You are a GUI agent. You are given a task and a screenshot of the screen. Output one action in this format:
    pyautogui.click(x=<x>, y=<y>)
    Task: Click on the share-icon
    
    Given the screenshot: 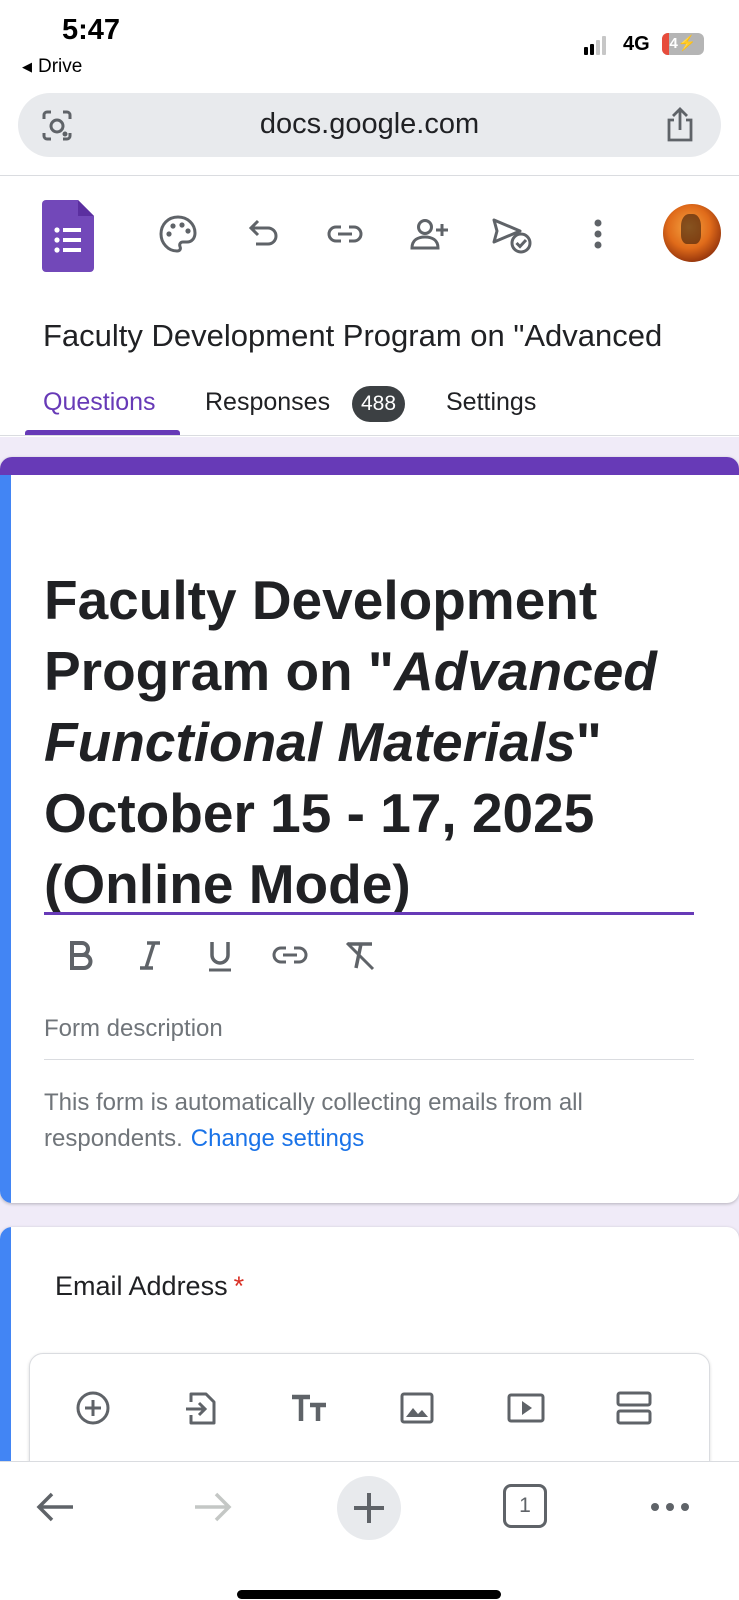 What is the action you would take?
    pyautogui.click(x=680, y=125)
    